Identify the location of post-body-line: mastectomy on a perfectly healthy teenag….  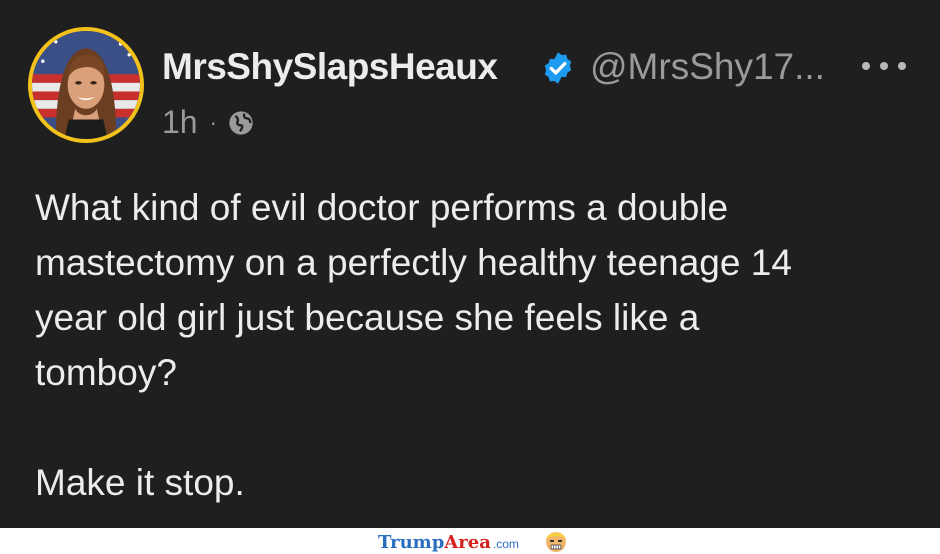
(413, 262).